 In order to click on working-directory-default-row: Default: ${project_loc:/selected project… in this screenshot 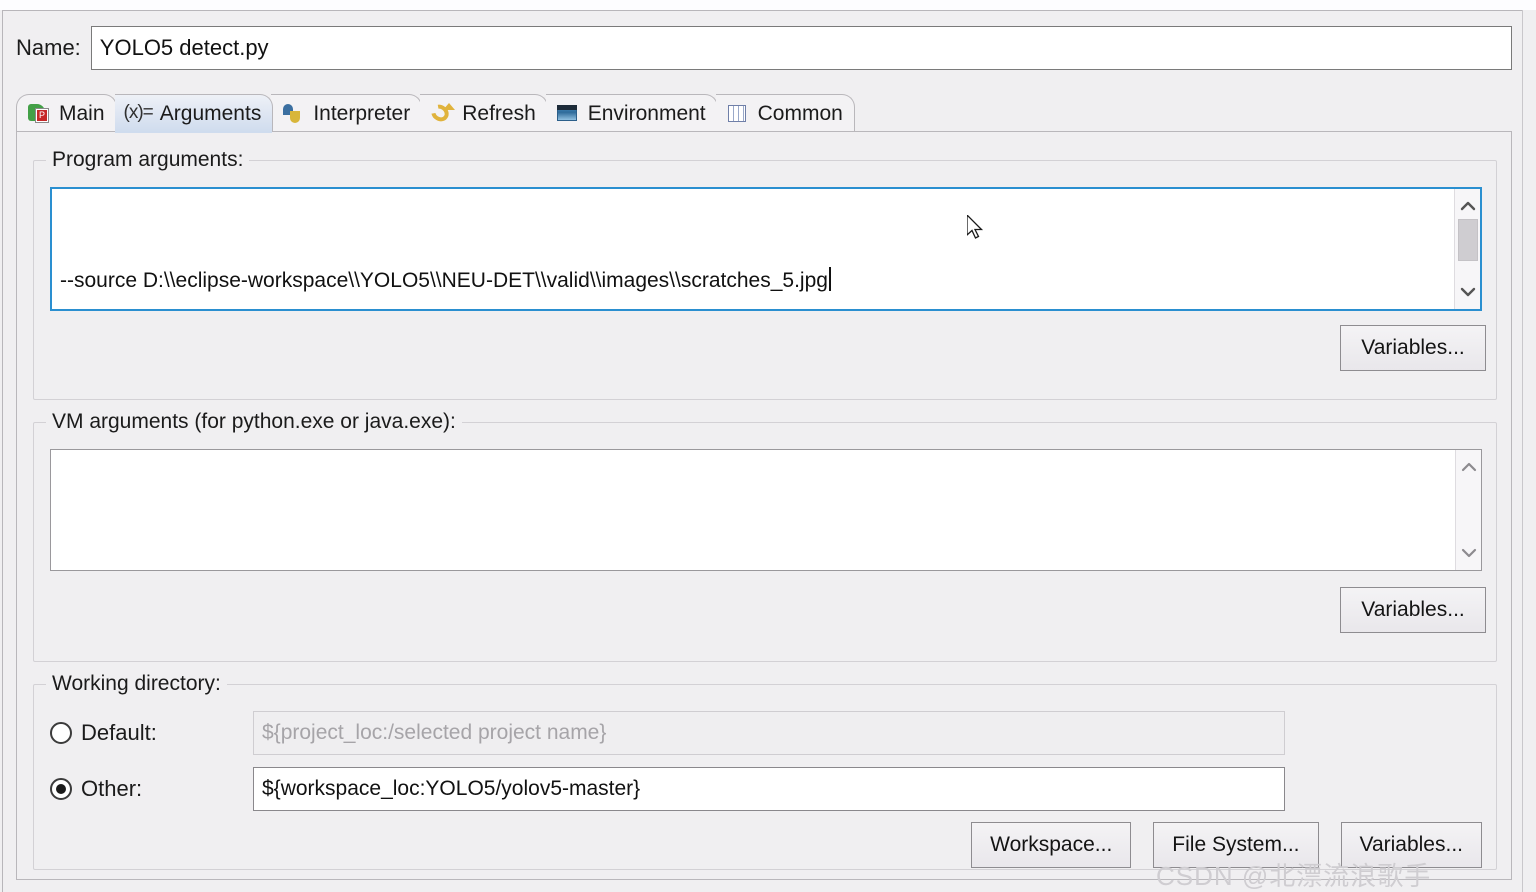, I will do `click(667, 733)`.